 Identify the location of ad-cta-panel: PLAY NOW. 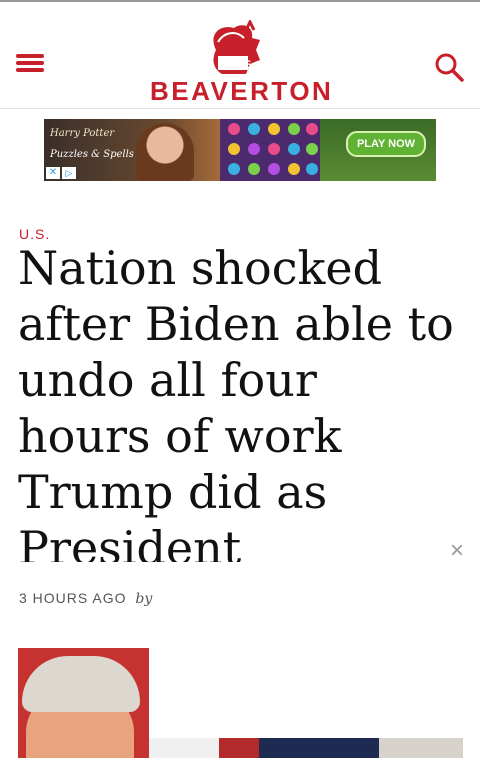
(378, 150).